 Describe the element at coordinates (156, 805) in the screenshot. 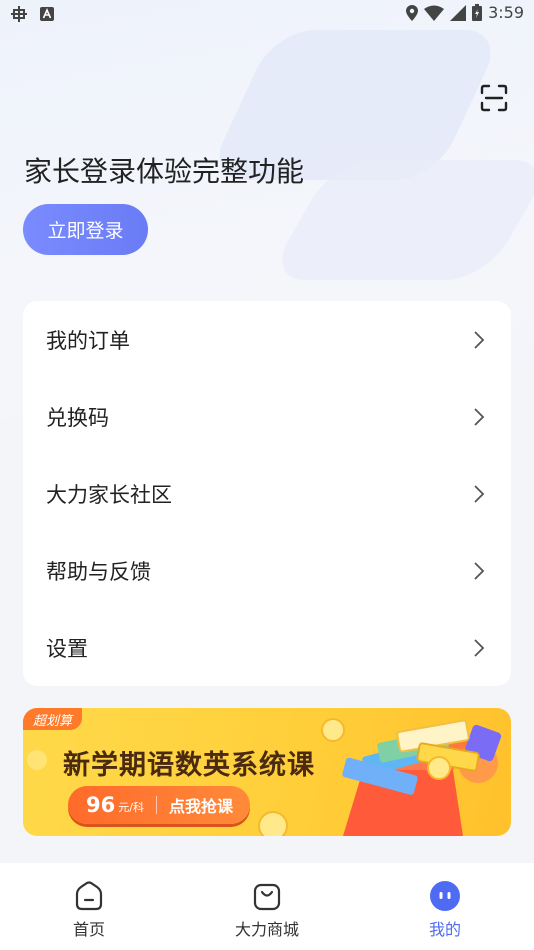

I see `pill-divider` at that location.